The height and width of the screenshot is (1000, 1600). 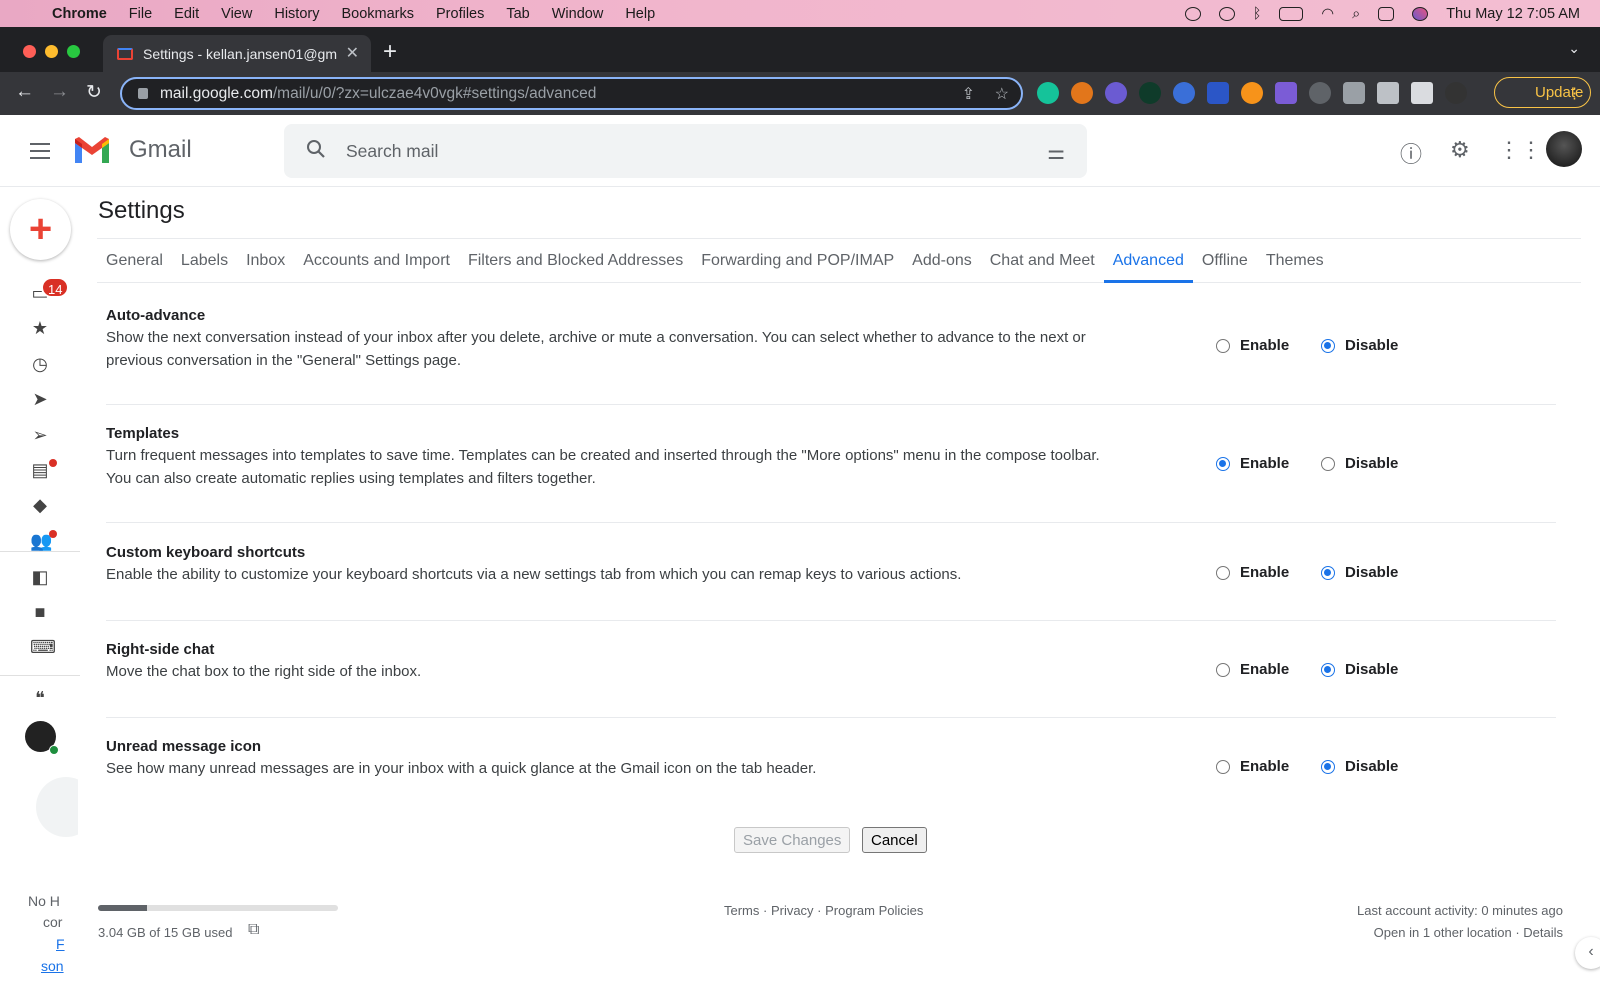 What do you see at coordinates (1356, 14) in the screenshot?
I see `spotlight-icon: ⌕` at bounding box center [1356, 14].